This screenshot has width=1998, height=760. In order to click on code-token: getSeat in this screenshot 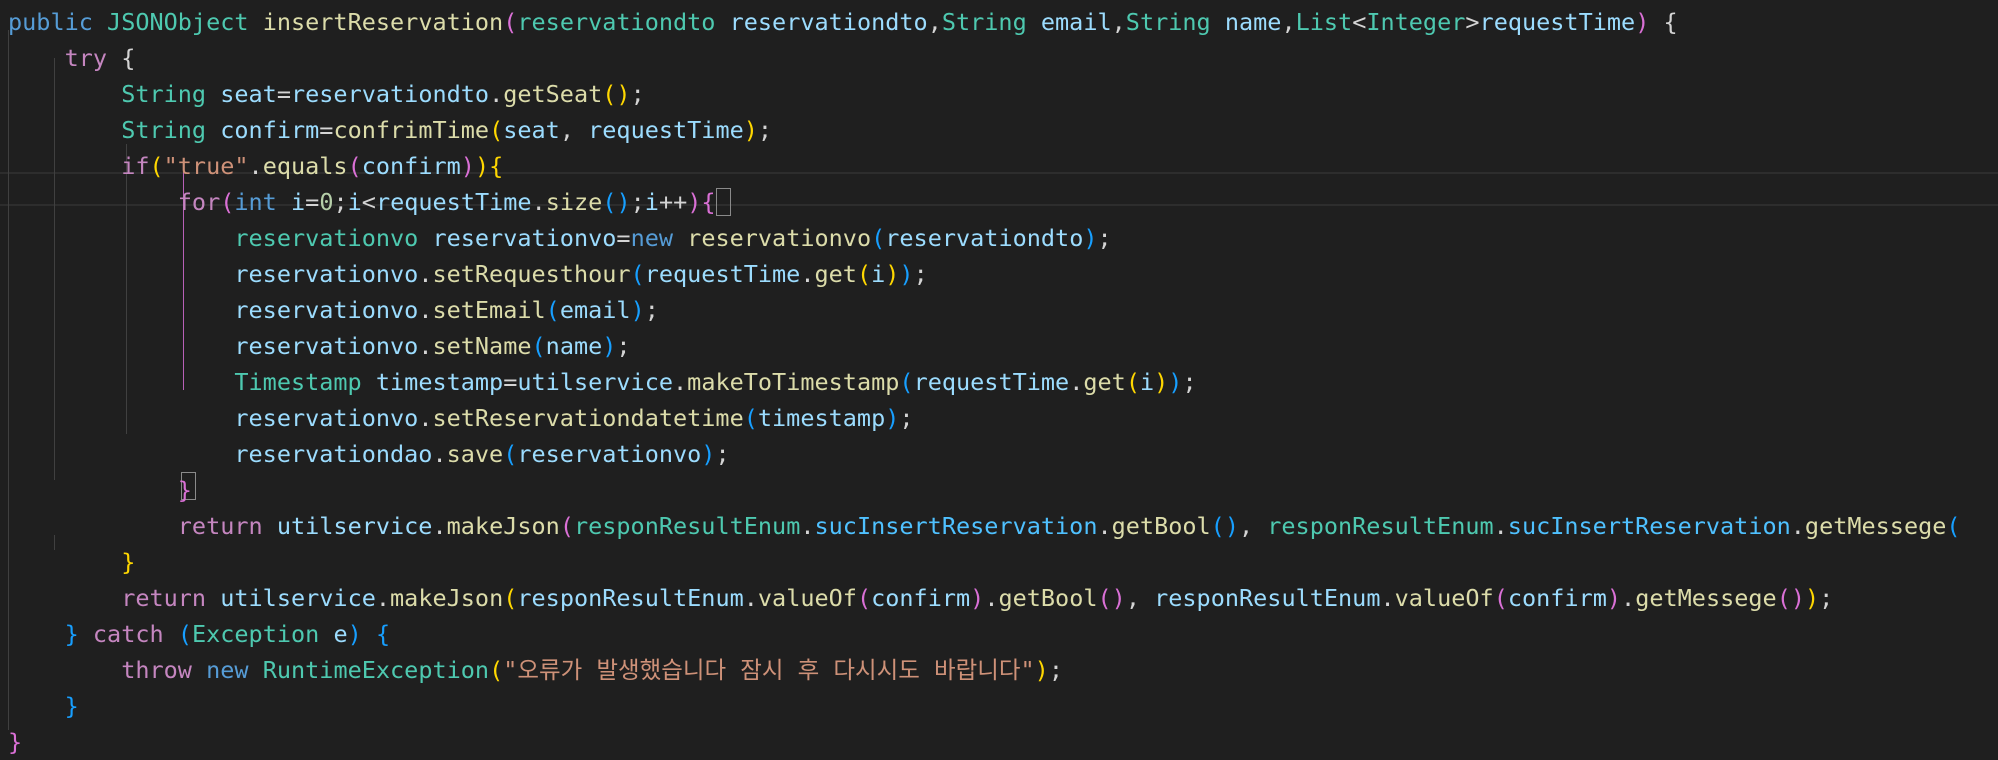, I will do `click(553, 94)`.